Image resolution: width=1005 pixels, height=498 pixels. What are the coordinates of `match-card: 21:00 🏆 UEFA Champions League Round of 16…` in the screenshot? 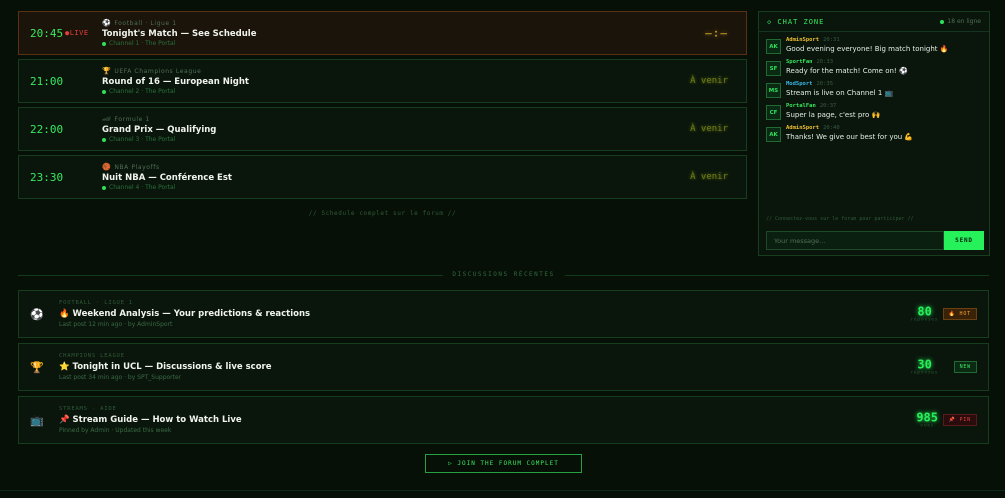 It's located at (382, 81).